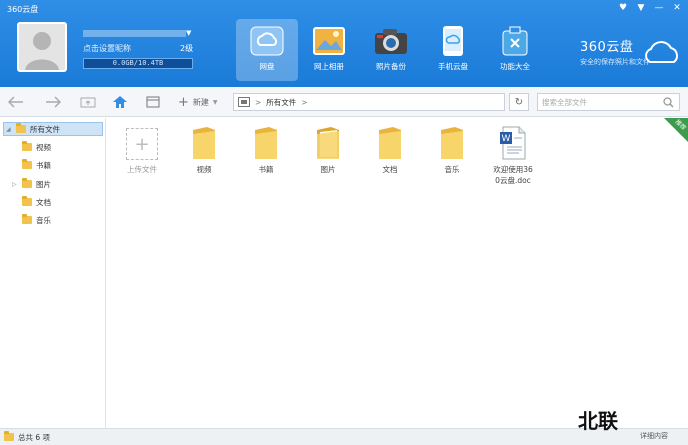  I want to click on user-avatar-icon, so click(42, 47).